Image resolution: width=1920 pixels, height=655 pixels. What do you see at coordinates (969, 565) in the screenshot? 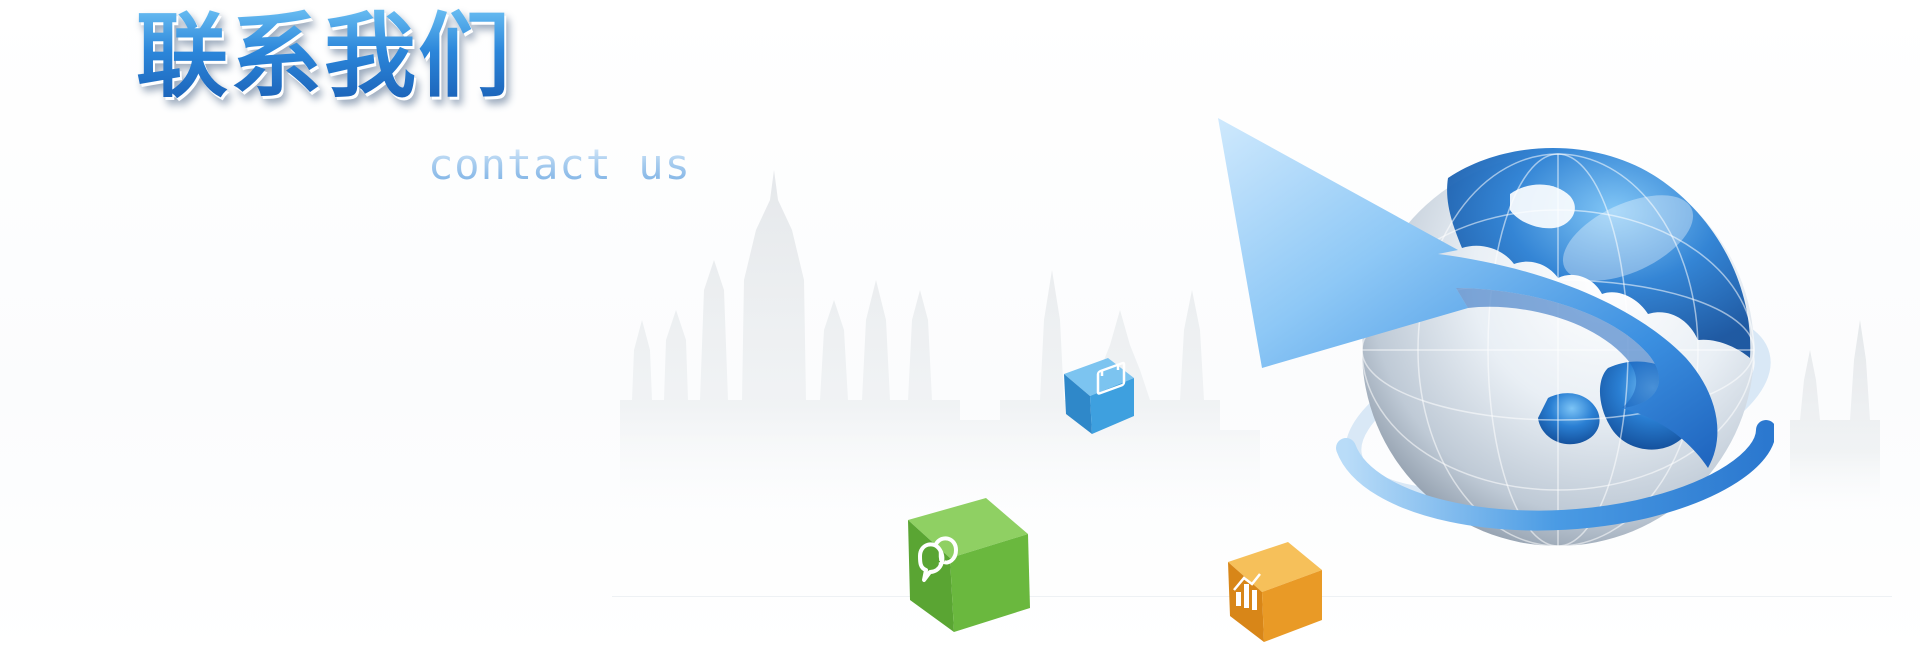
I see `green-cube: !` at bounding box center [969, 565].